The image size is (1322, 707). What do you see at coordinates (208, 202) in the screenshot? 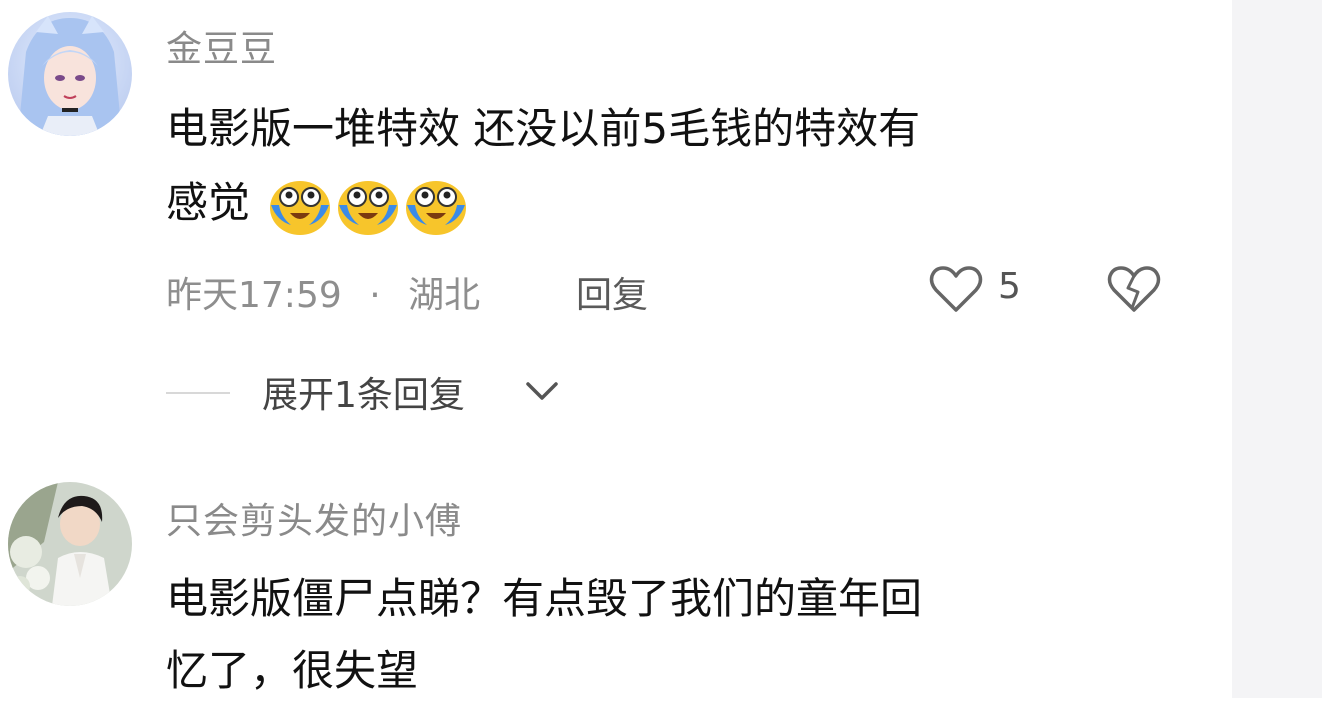
I see `comment-text-line: 感觉` at bounding box center [208, 202].